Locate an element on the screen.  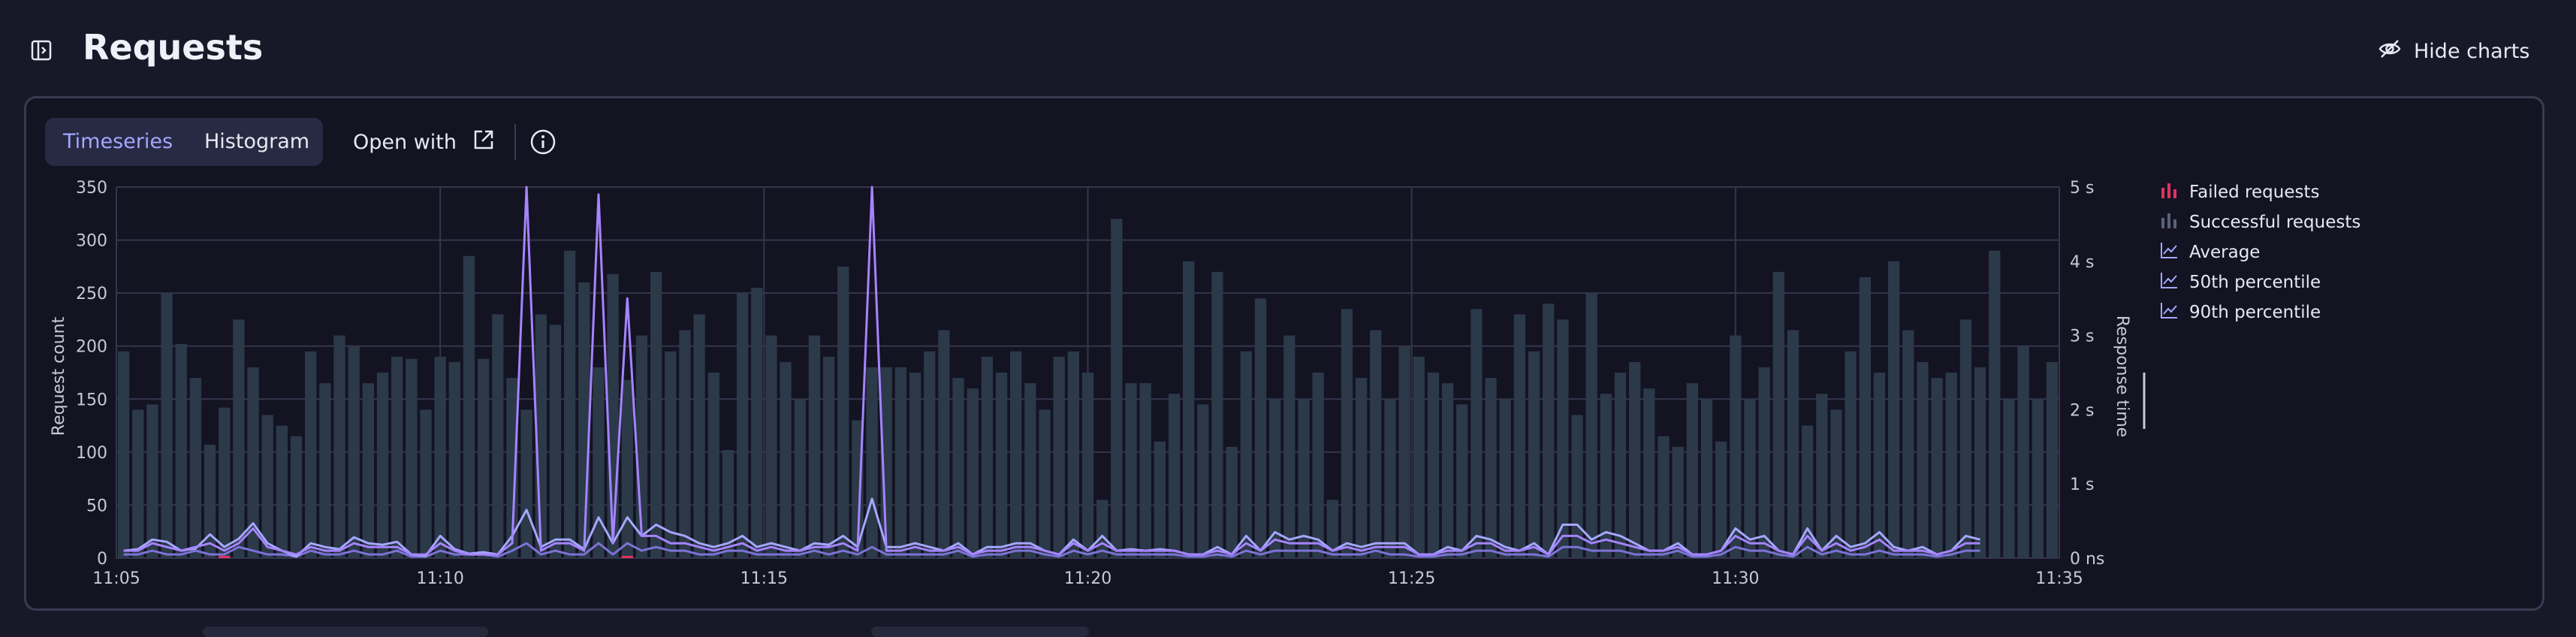
left-axis-ticks: 0 50 100 150 200 250 300 350 is located at coordinates (91, 374).